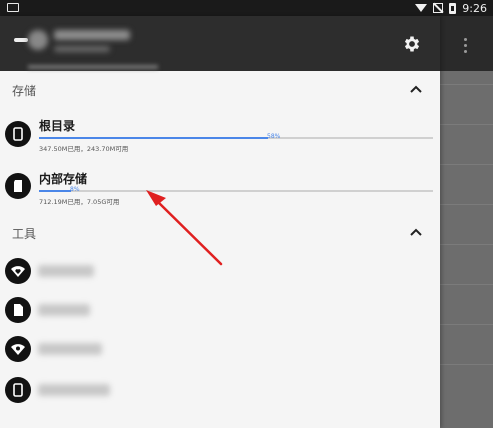  I want to click on status-icons: 9:26, so click(451, 8).